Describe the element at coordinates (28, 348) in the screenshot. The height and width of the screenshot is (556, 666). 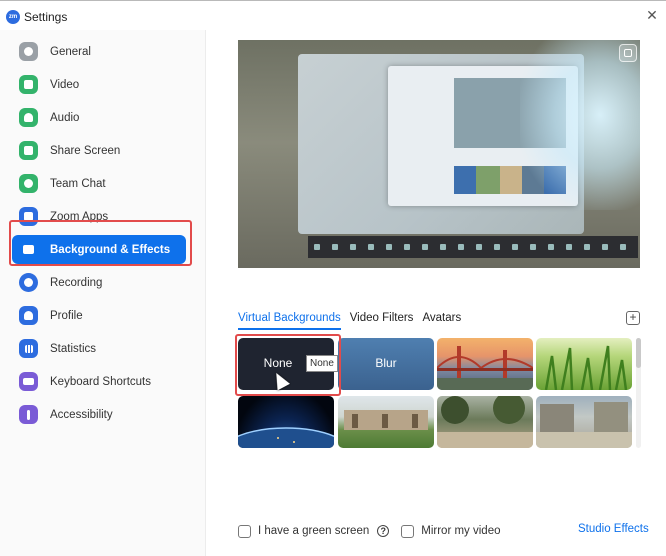
I see `bar-chart-icon` at that location.